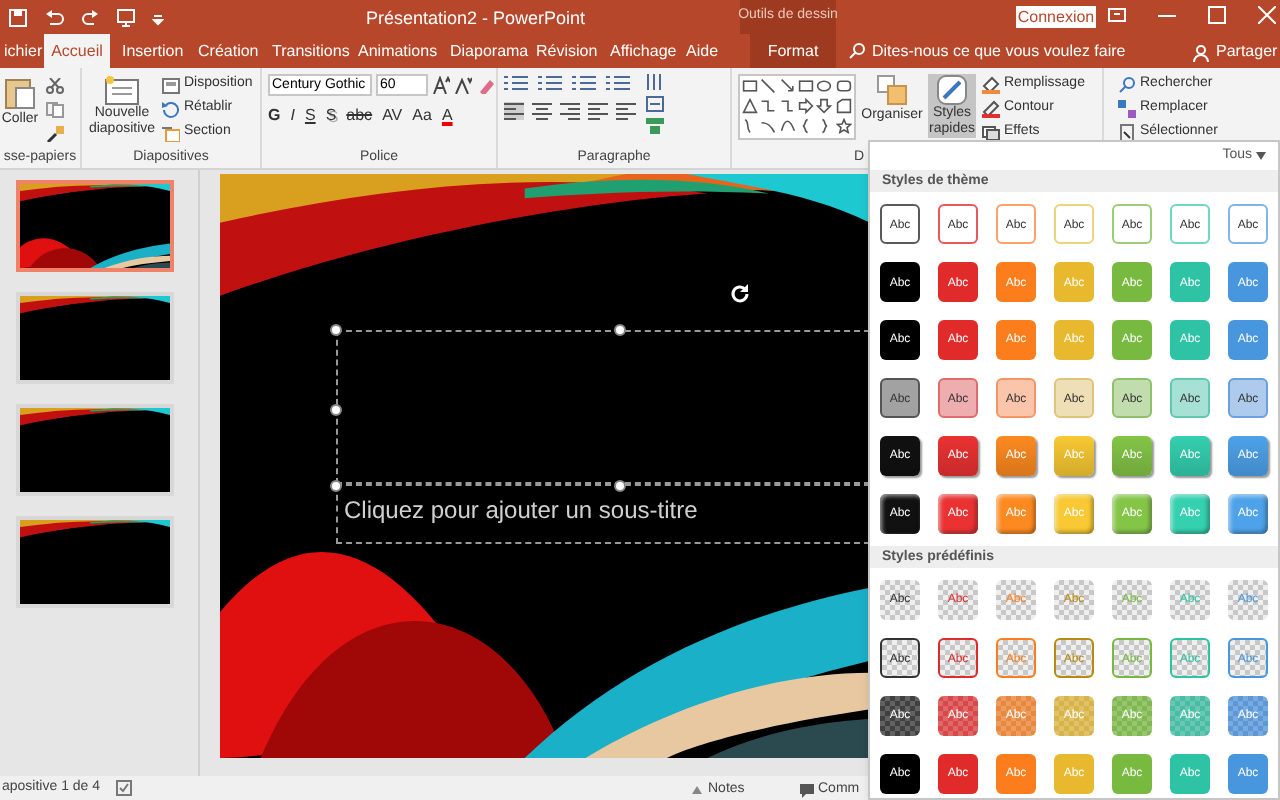  I want to click on format-button: AV, so click(392, 116).